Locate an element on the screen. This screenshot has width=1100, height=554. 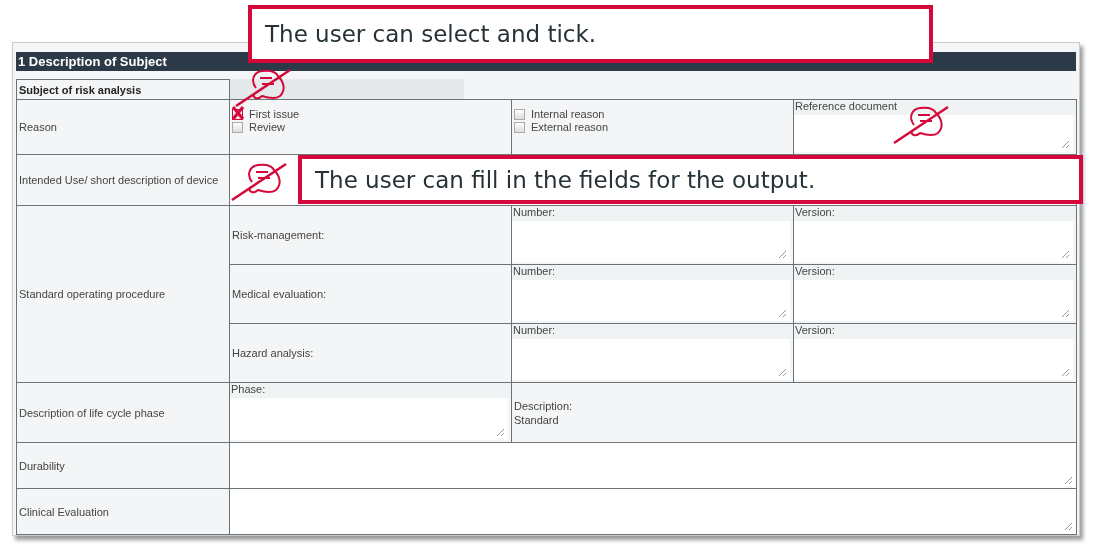
callout-box: The user can fill in the fields for the output. is located at coordinates (690, 179).